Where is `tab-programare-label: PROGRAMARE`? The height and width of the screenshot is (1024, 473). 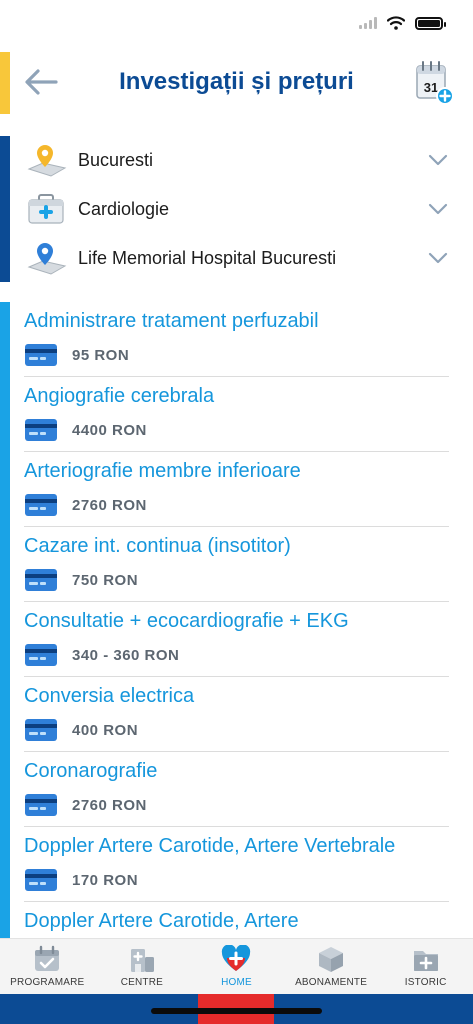
tab-programare-label: PROGRAMARE is located at coordinates (47, 982).